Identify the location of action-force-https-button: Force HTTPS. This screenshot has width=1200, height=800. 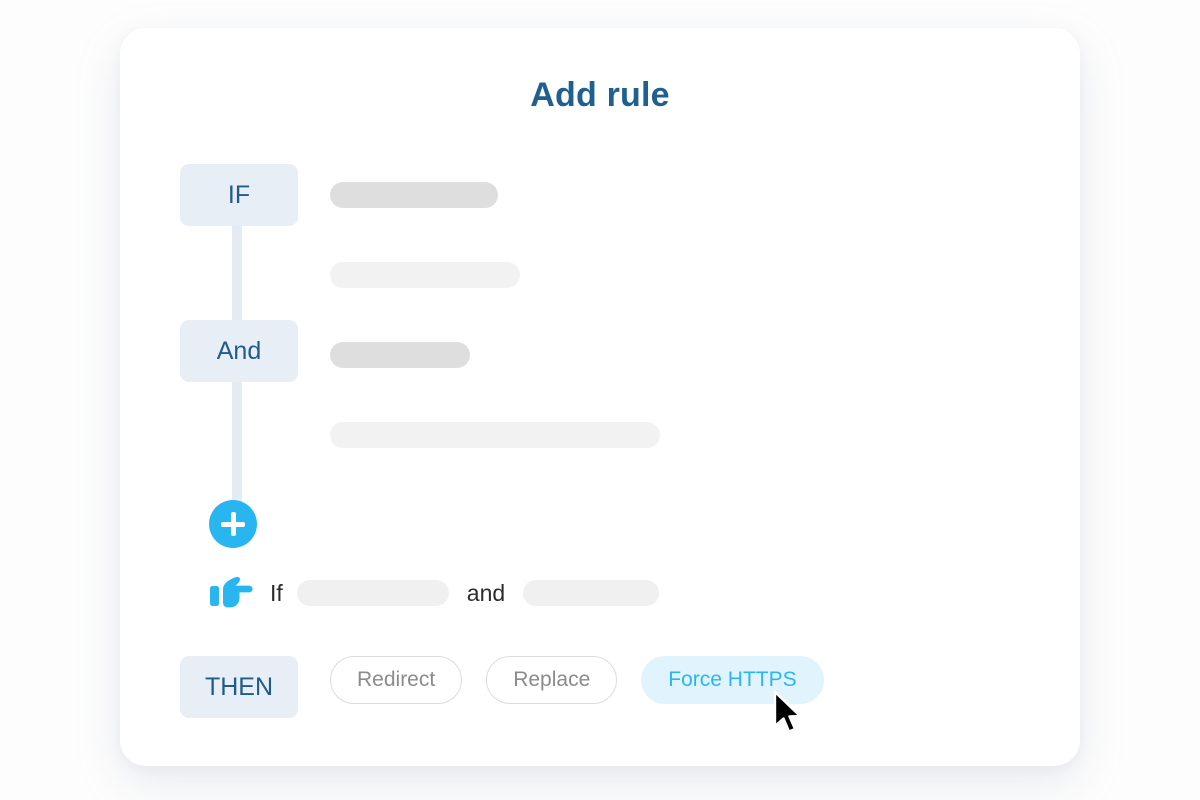
(732, 680).